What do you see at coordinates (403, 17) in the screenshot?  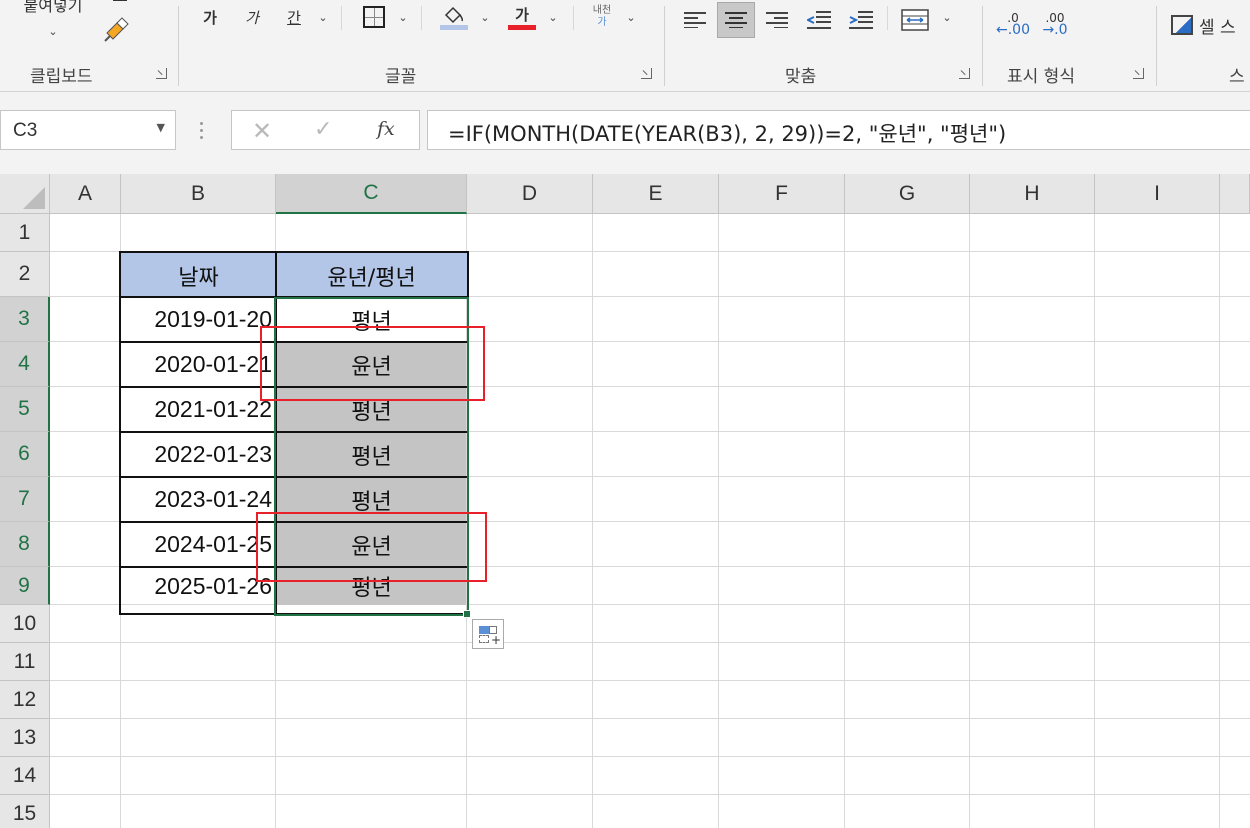 I see `borders-dropdown: ⌄` at bounding box center [403, 17].